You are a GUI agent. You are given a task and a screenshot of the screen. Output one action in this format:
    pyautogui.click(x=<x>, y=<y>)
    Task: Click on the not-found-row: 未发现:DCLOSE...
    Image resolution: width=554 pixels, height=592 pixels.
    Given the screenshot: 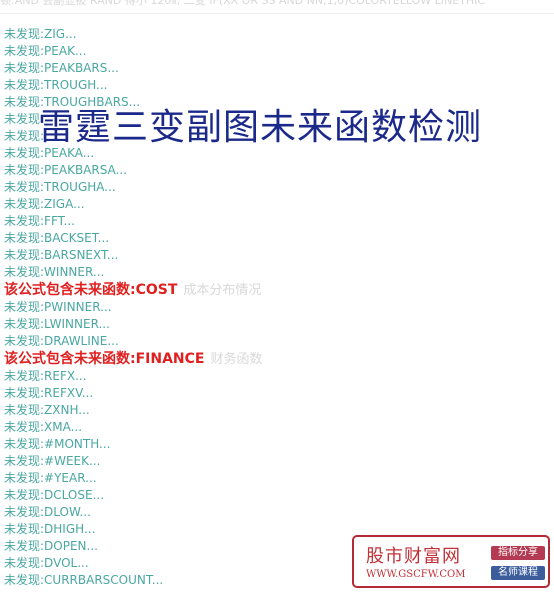 What is the action you would take?
    pyautogui.click(x=54, y=495)
    